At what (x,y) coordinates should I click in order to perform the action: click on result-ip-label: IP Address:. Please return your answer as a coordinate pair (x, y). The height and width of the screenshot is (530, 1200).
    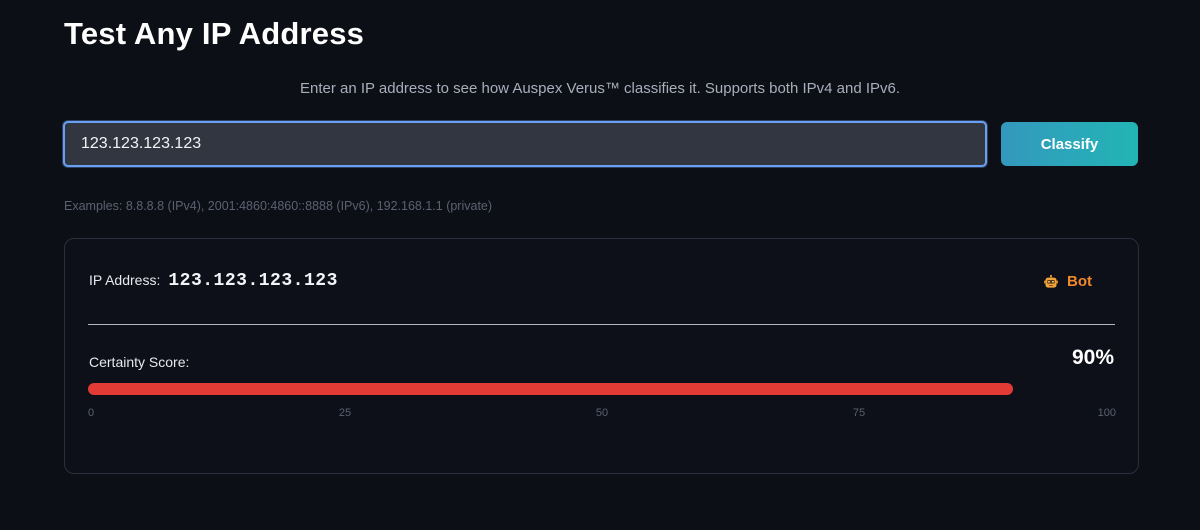
    Looking at the image, I should click on (125, 280).